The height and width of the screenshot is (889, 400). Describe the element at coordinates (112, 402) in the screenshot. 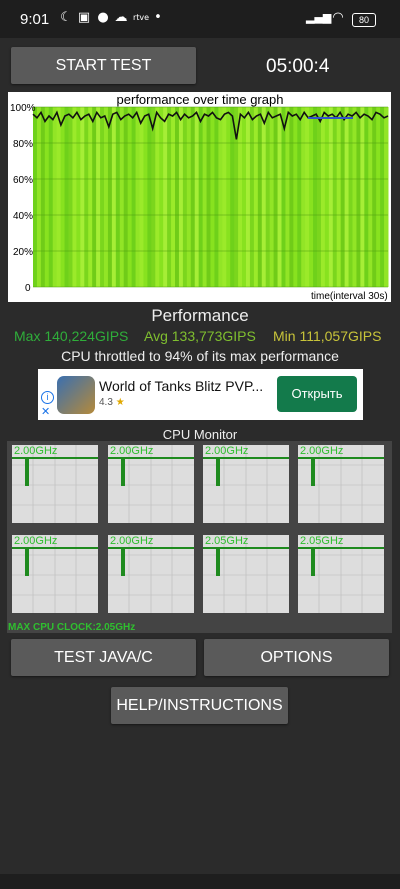

I see `ad-rating: 4.3 ★` at that location.